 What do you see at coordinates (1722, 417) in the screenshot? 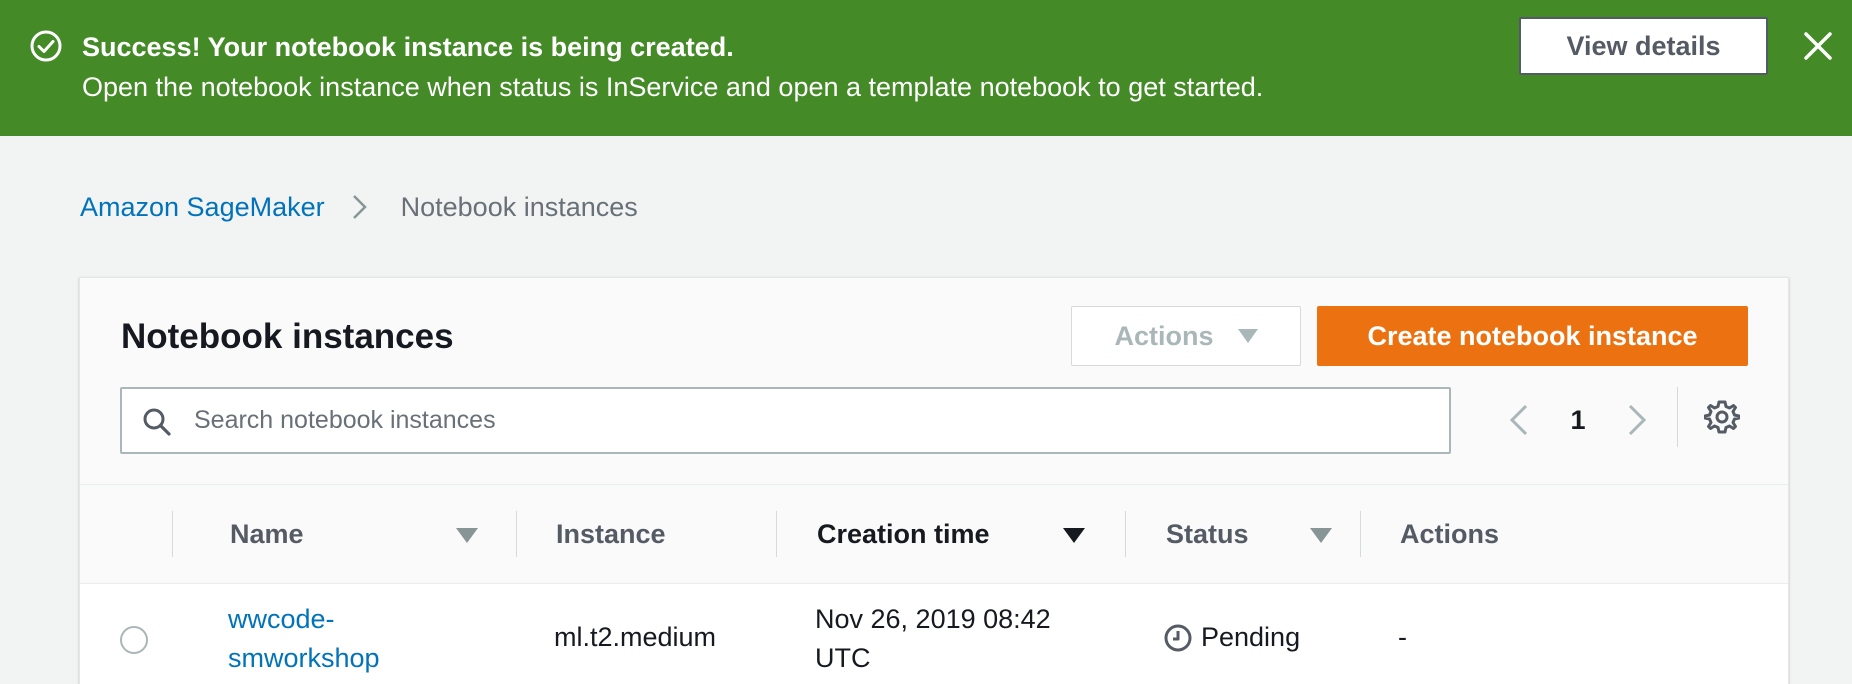
I see `gear-icon` at bounding box center [1722, 417].